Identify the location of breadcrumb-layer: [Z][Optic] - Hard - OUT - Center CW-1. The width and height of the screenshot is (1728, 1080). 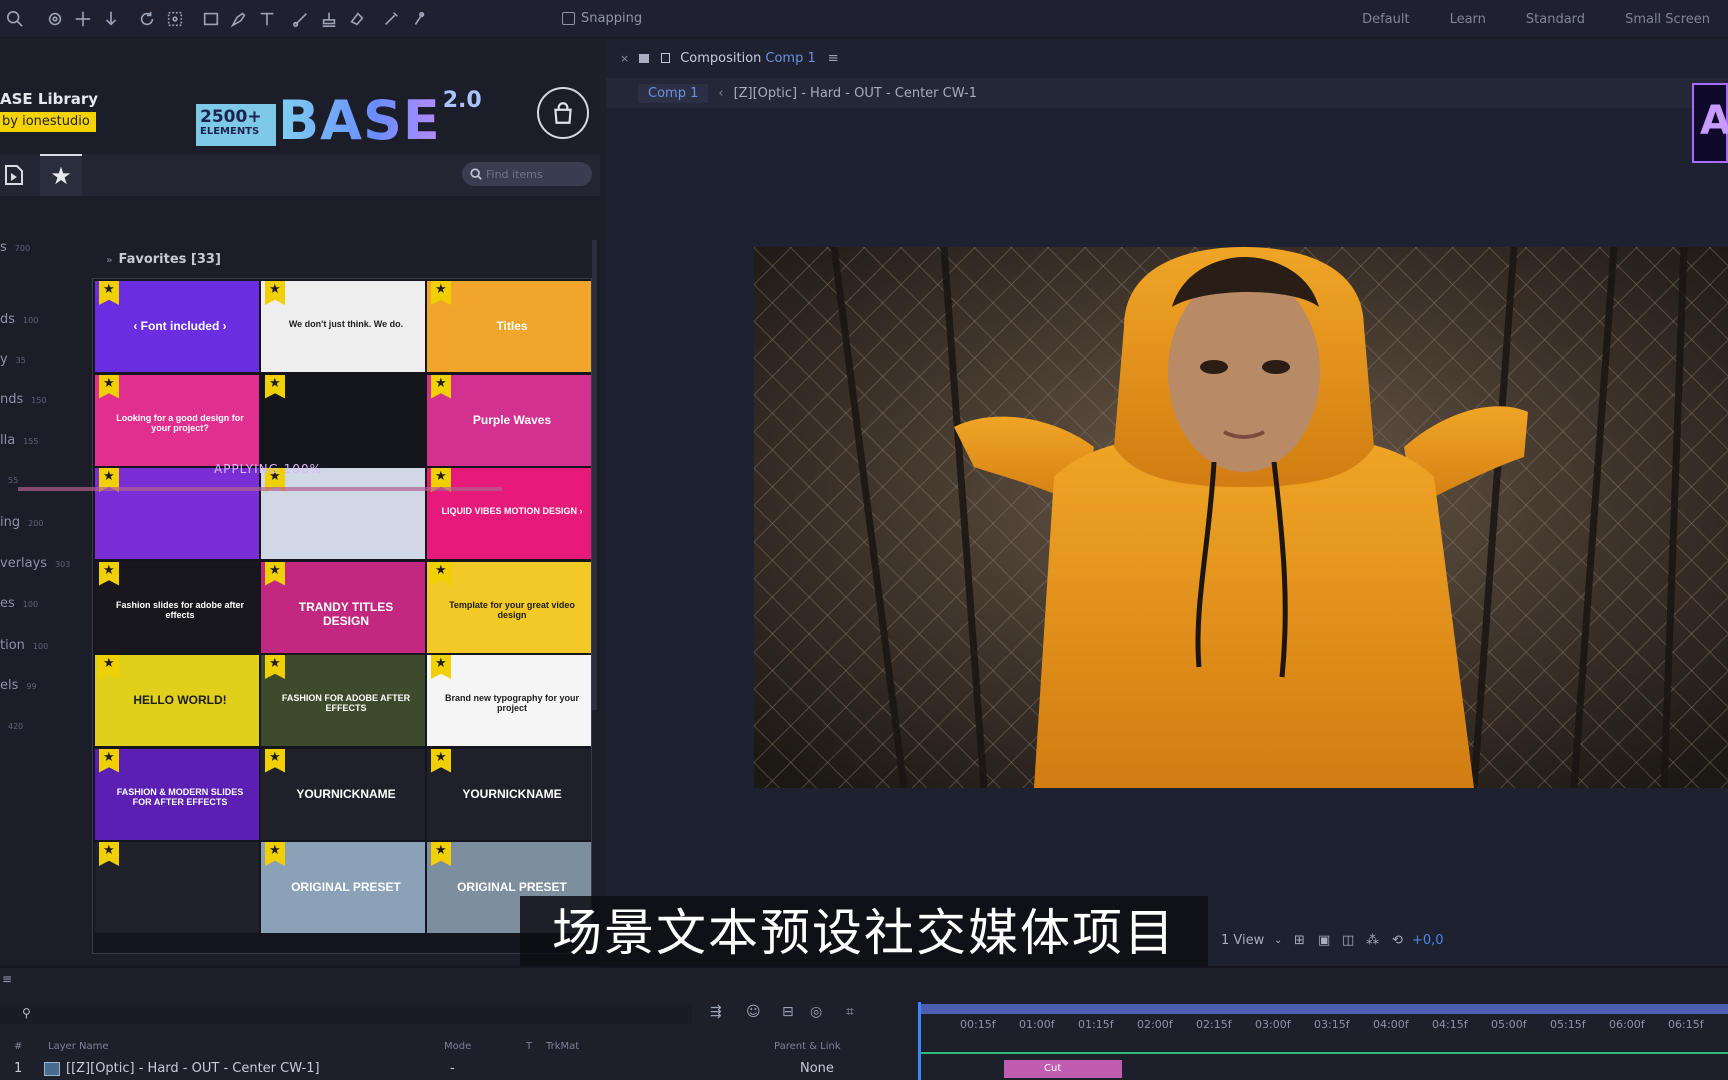
(855, 93).